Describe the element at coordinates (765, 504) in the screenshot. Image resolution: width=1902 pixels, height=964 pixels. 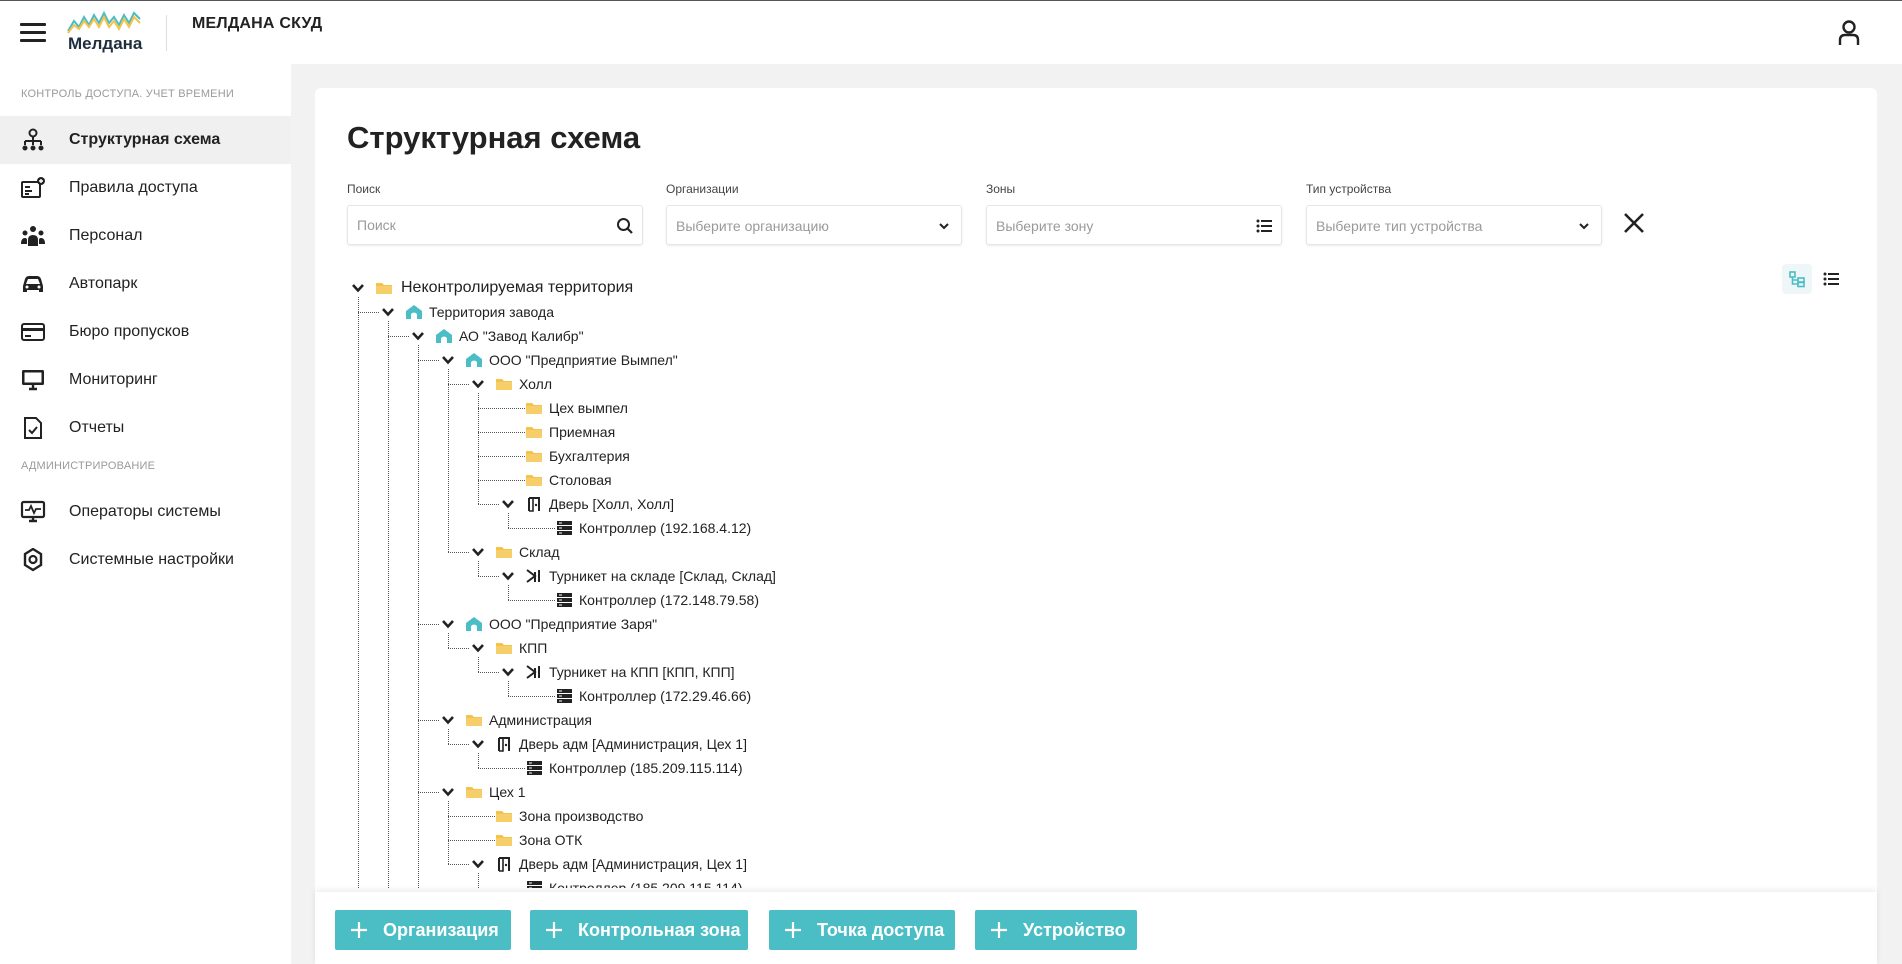
I see `tree-node-door: Дверь [Холл, Холл]` at that location.